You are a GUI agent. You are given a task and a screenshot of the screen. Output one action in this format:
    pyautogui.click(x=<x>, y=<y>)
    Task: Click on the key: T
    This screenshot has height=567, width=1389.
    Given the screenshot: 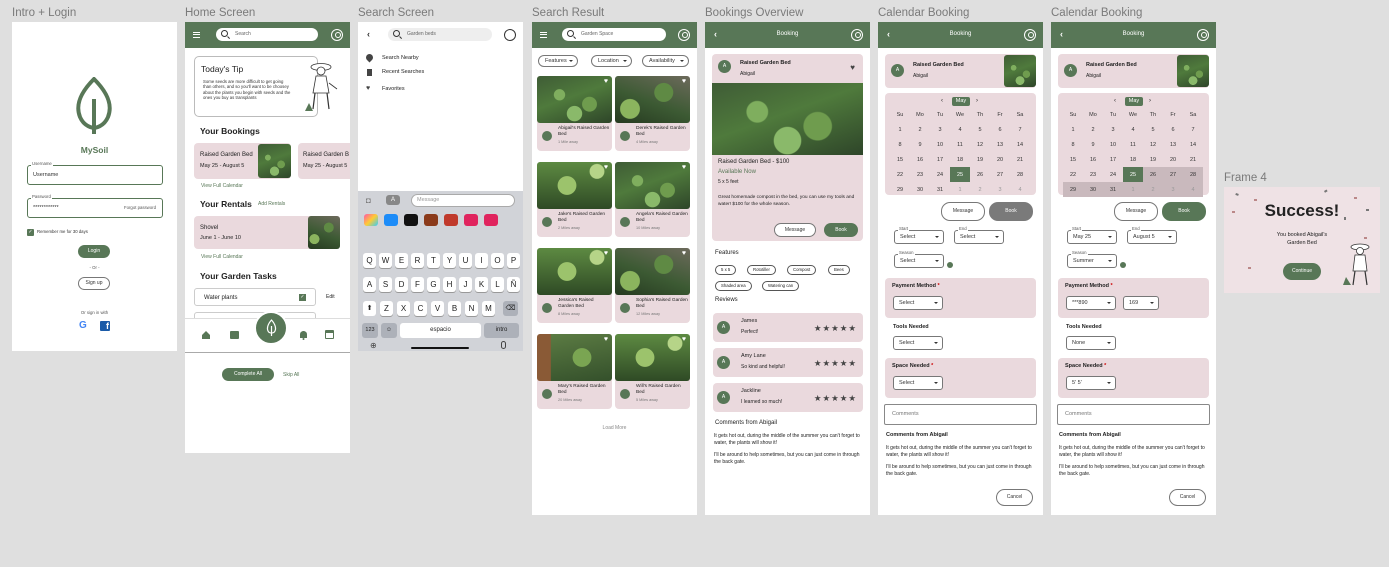 What is the action you would take?
    pyautogui.click(x=433, y=260)
    